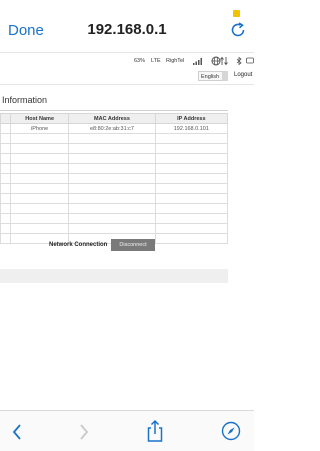 The width and height of the screenshot is (320, 451). What do you see at coordinates (114, 110) in the screenshot?
I see `title-divider` at bounding box center [114, 110].